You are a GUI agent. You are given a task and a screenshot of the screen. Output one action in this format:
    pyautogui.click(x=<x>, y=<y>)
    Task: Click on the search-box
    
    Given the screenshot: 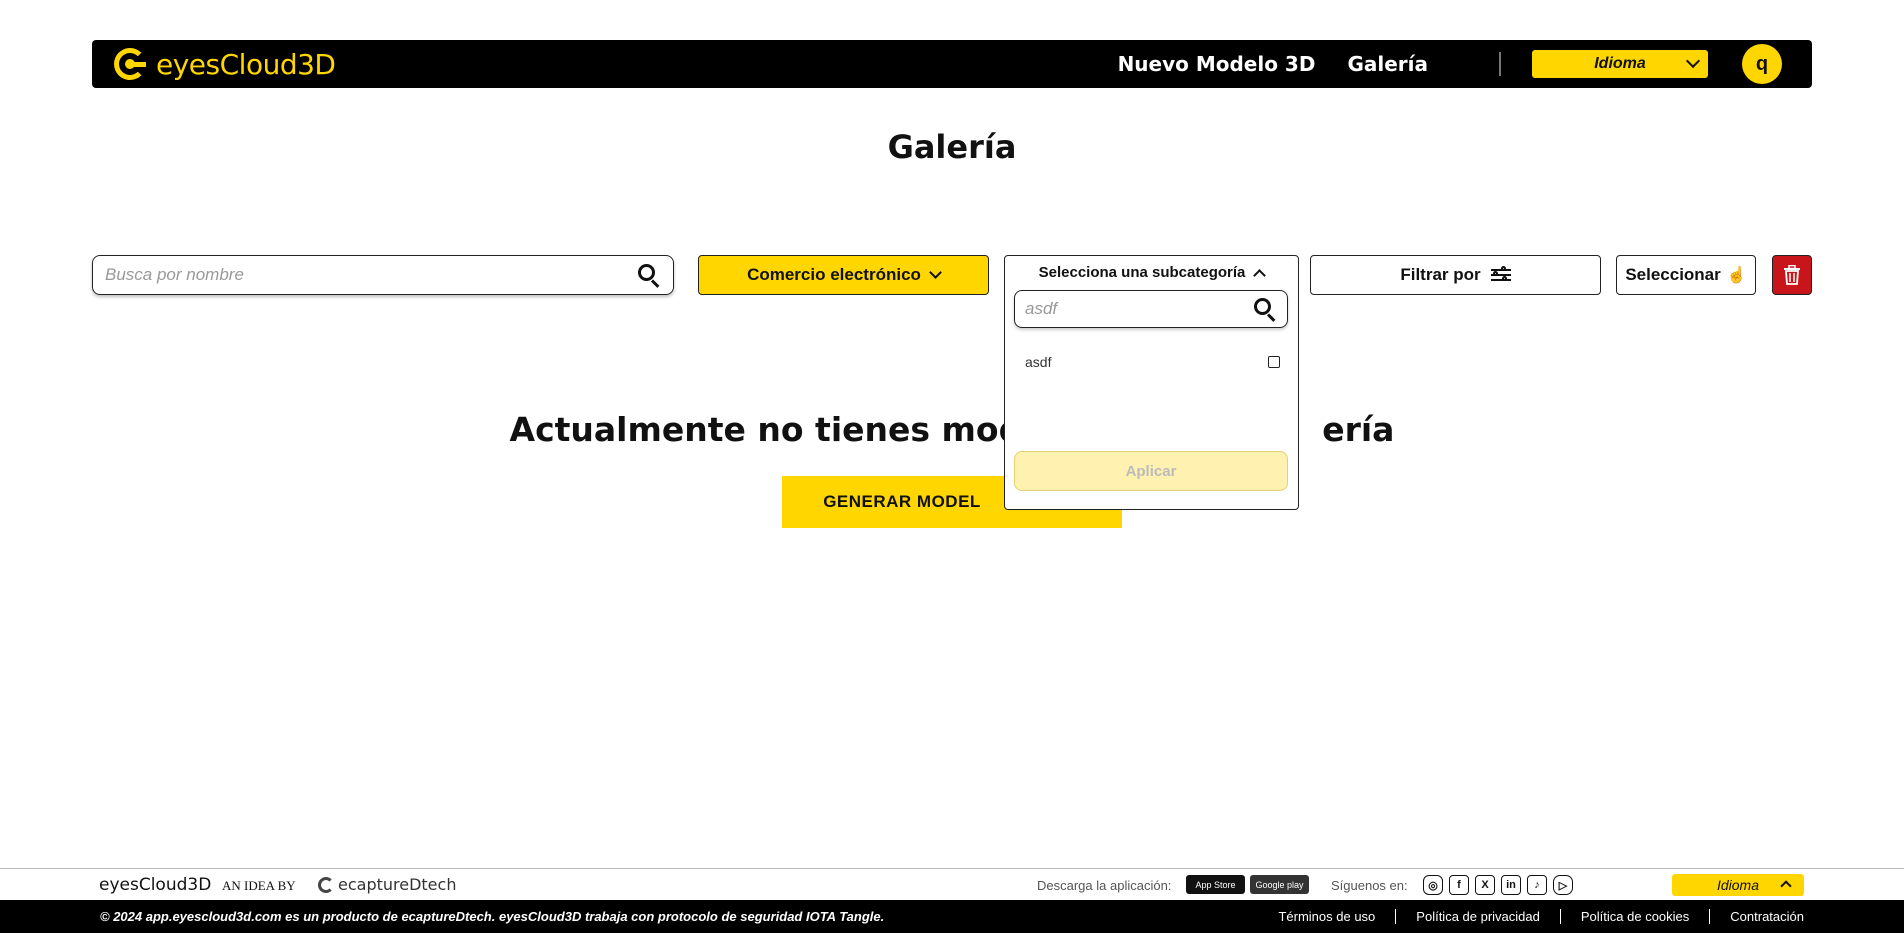 What is the action you would take?
    pyautogui.click(x=383, y=275)
    